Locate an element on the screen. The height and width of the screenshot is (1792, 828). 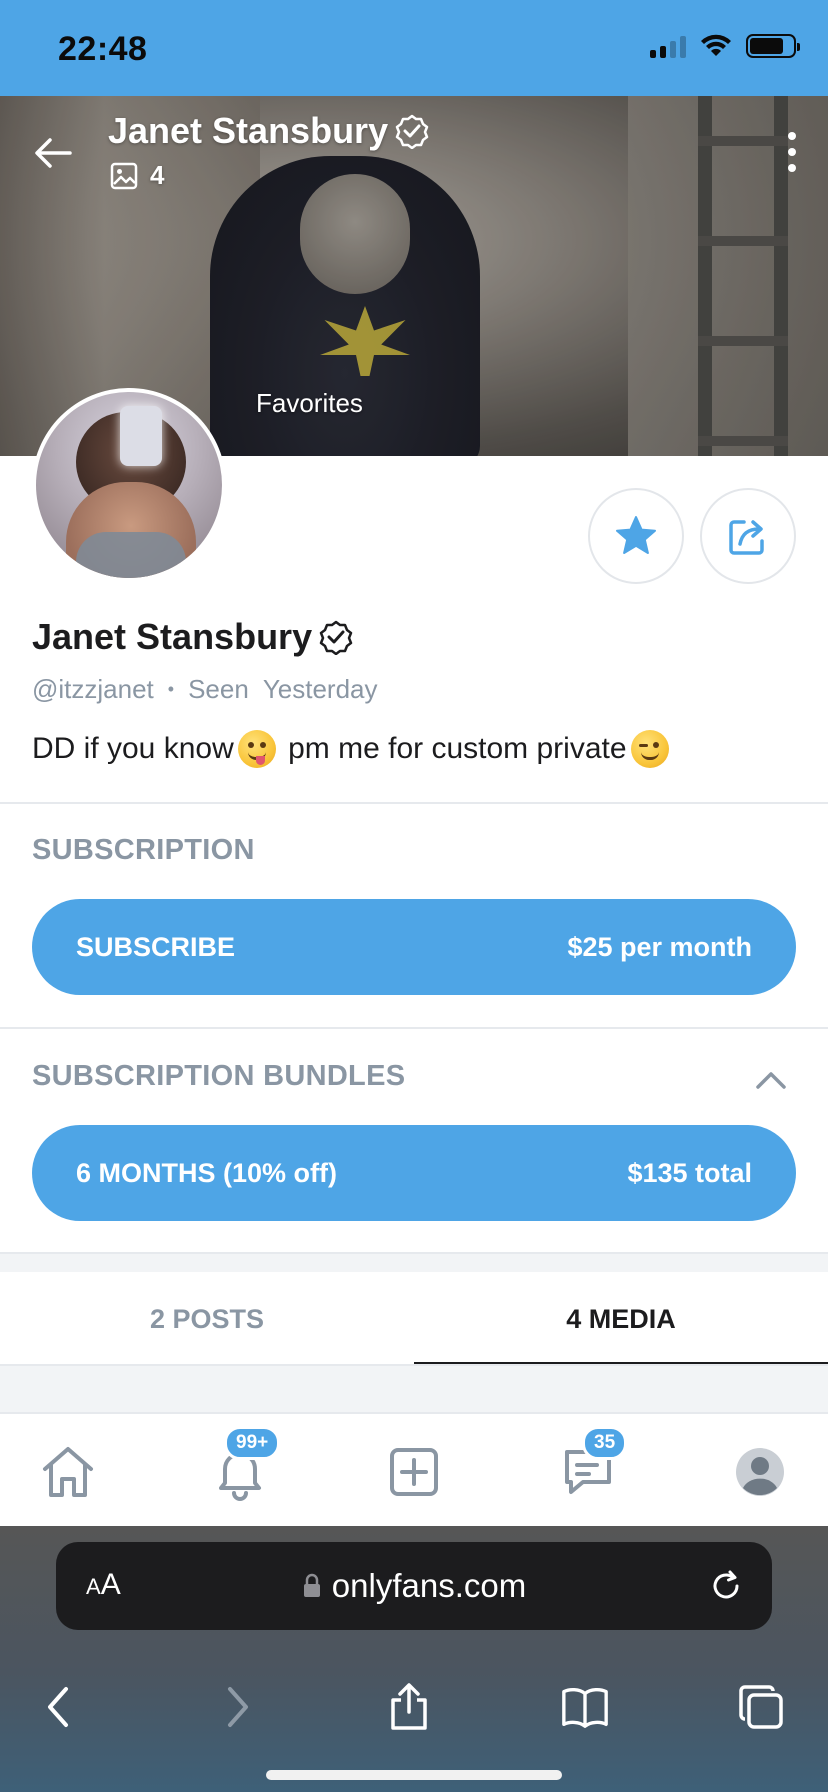
notifications-badge: 99+ is located at coordinates (252, 1443).